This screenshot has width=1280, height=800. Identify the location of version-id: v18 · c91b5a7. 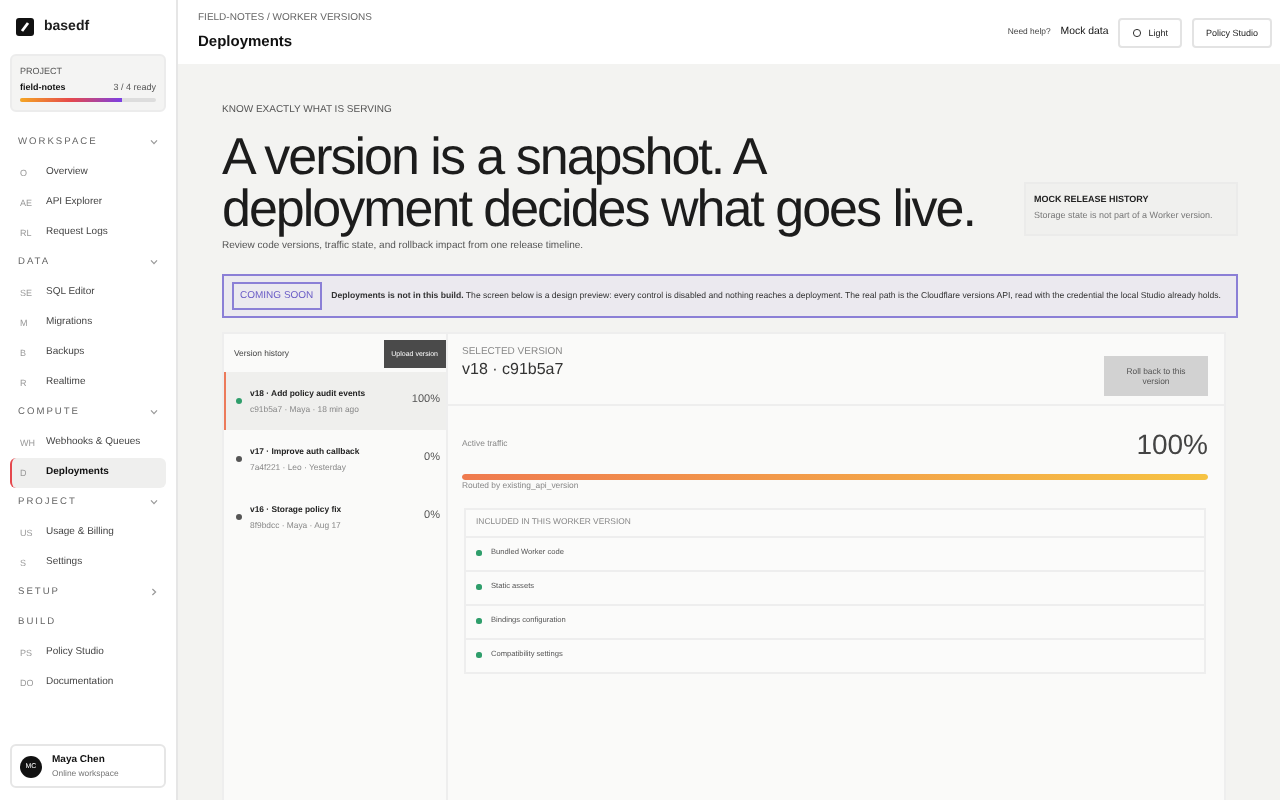
(513, 369).